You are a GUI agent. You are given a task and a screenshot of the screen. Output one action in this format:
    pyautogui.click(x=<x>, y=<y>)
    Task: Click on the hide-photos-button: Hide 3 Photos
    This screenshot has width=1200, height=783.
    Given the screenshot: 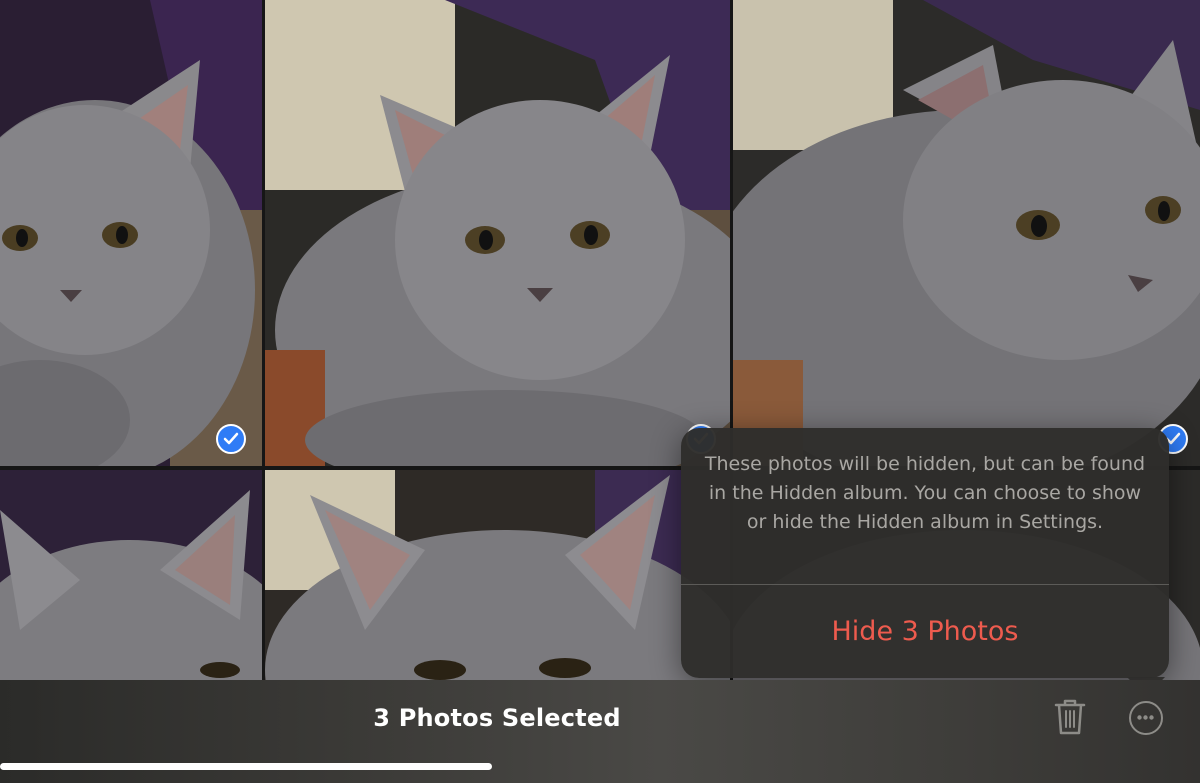 What is the action you would take?
    pyautogui.click(x=925, y=631)
    